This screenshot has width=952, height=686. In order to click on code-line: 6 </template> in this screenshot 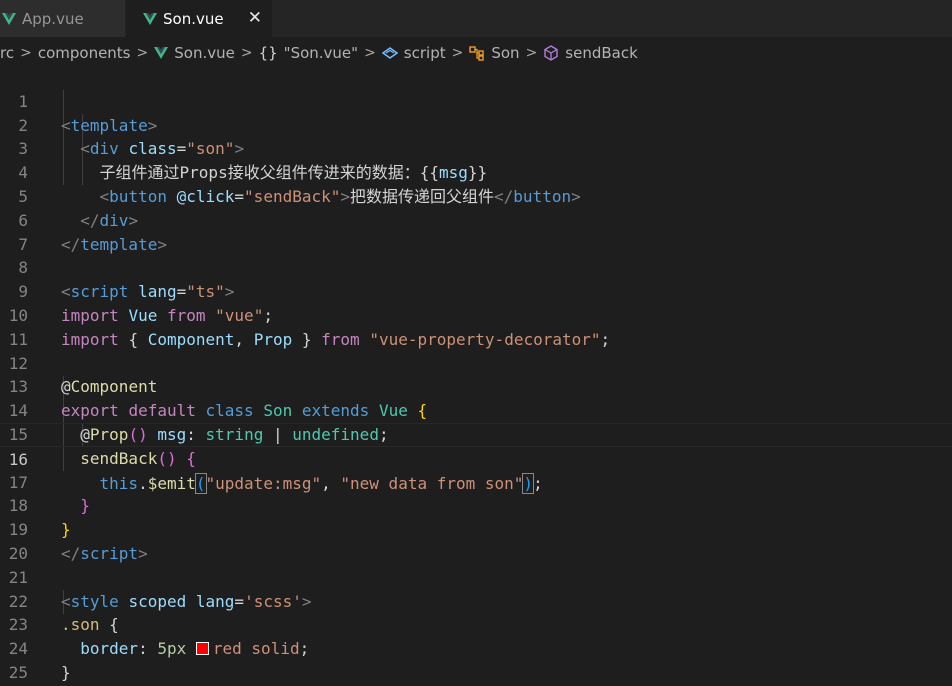, I will do `click(476, 219)`.